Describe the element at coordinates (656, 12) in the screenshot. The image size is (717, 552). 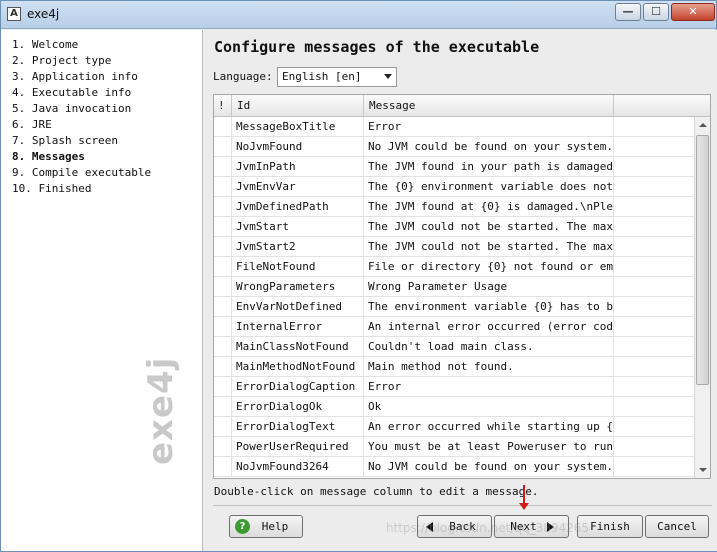
I see `maximize-button: ☐` at that location.